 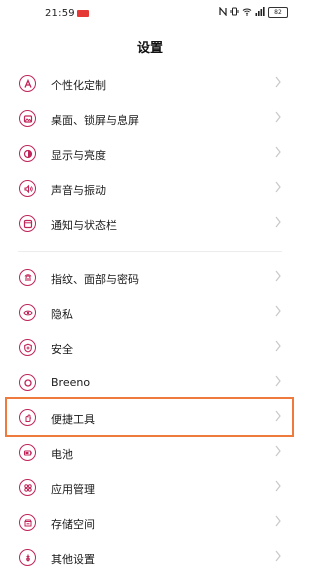 What do you see at coordinates (150, 15) in the screenshot?
I see `status-bar: 21:59 82` at bounding box center [150, 15].